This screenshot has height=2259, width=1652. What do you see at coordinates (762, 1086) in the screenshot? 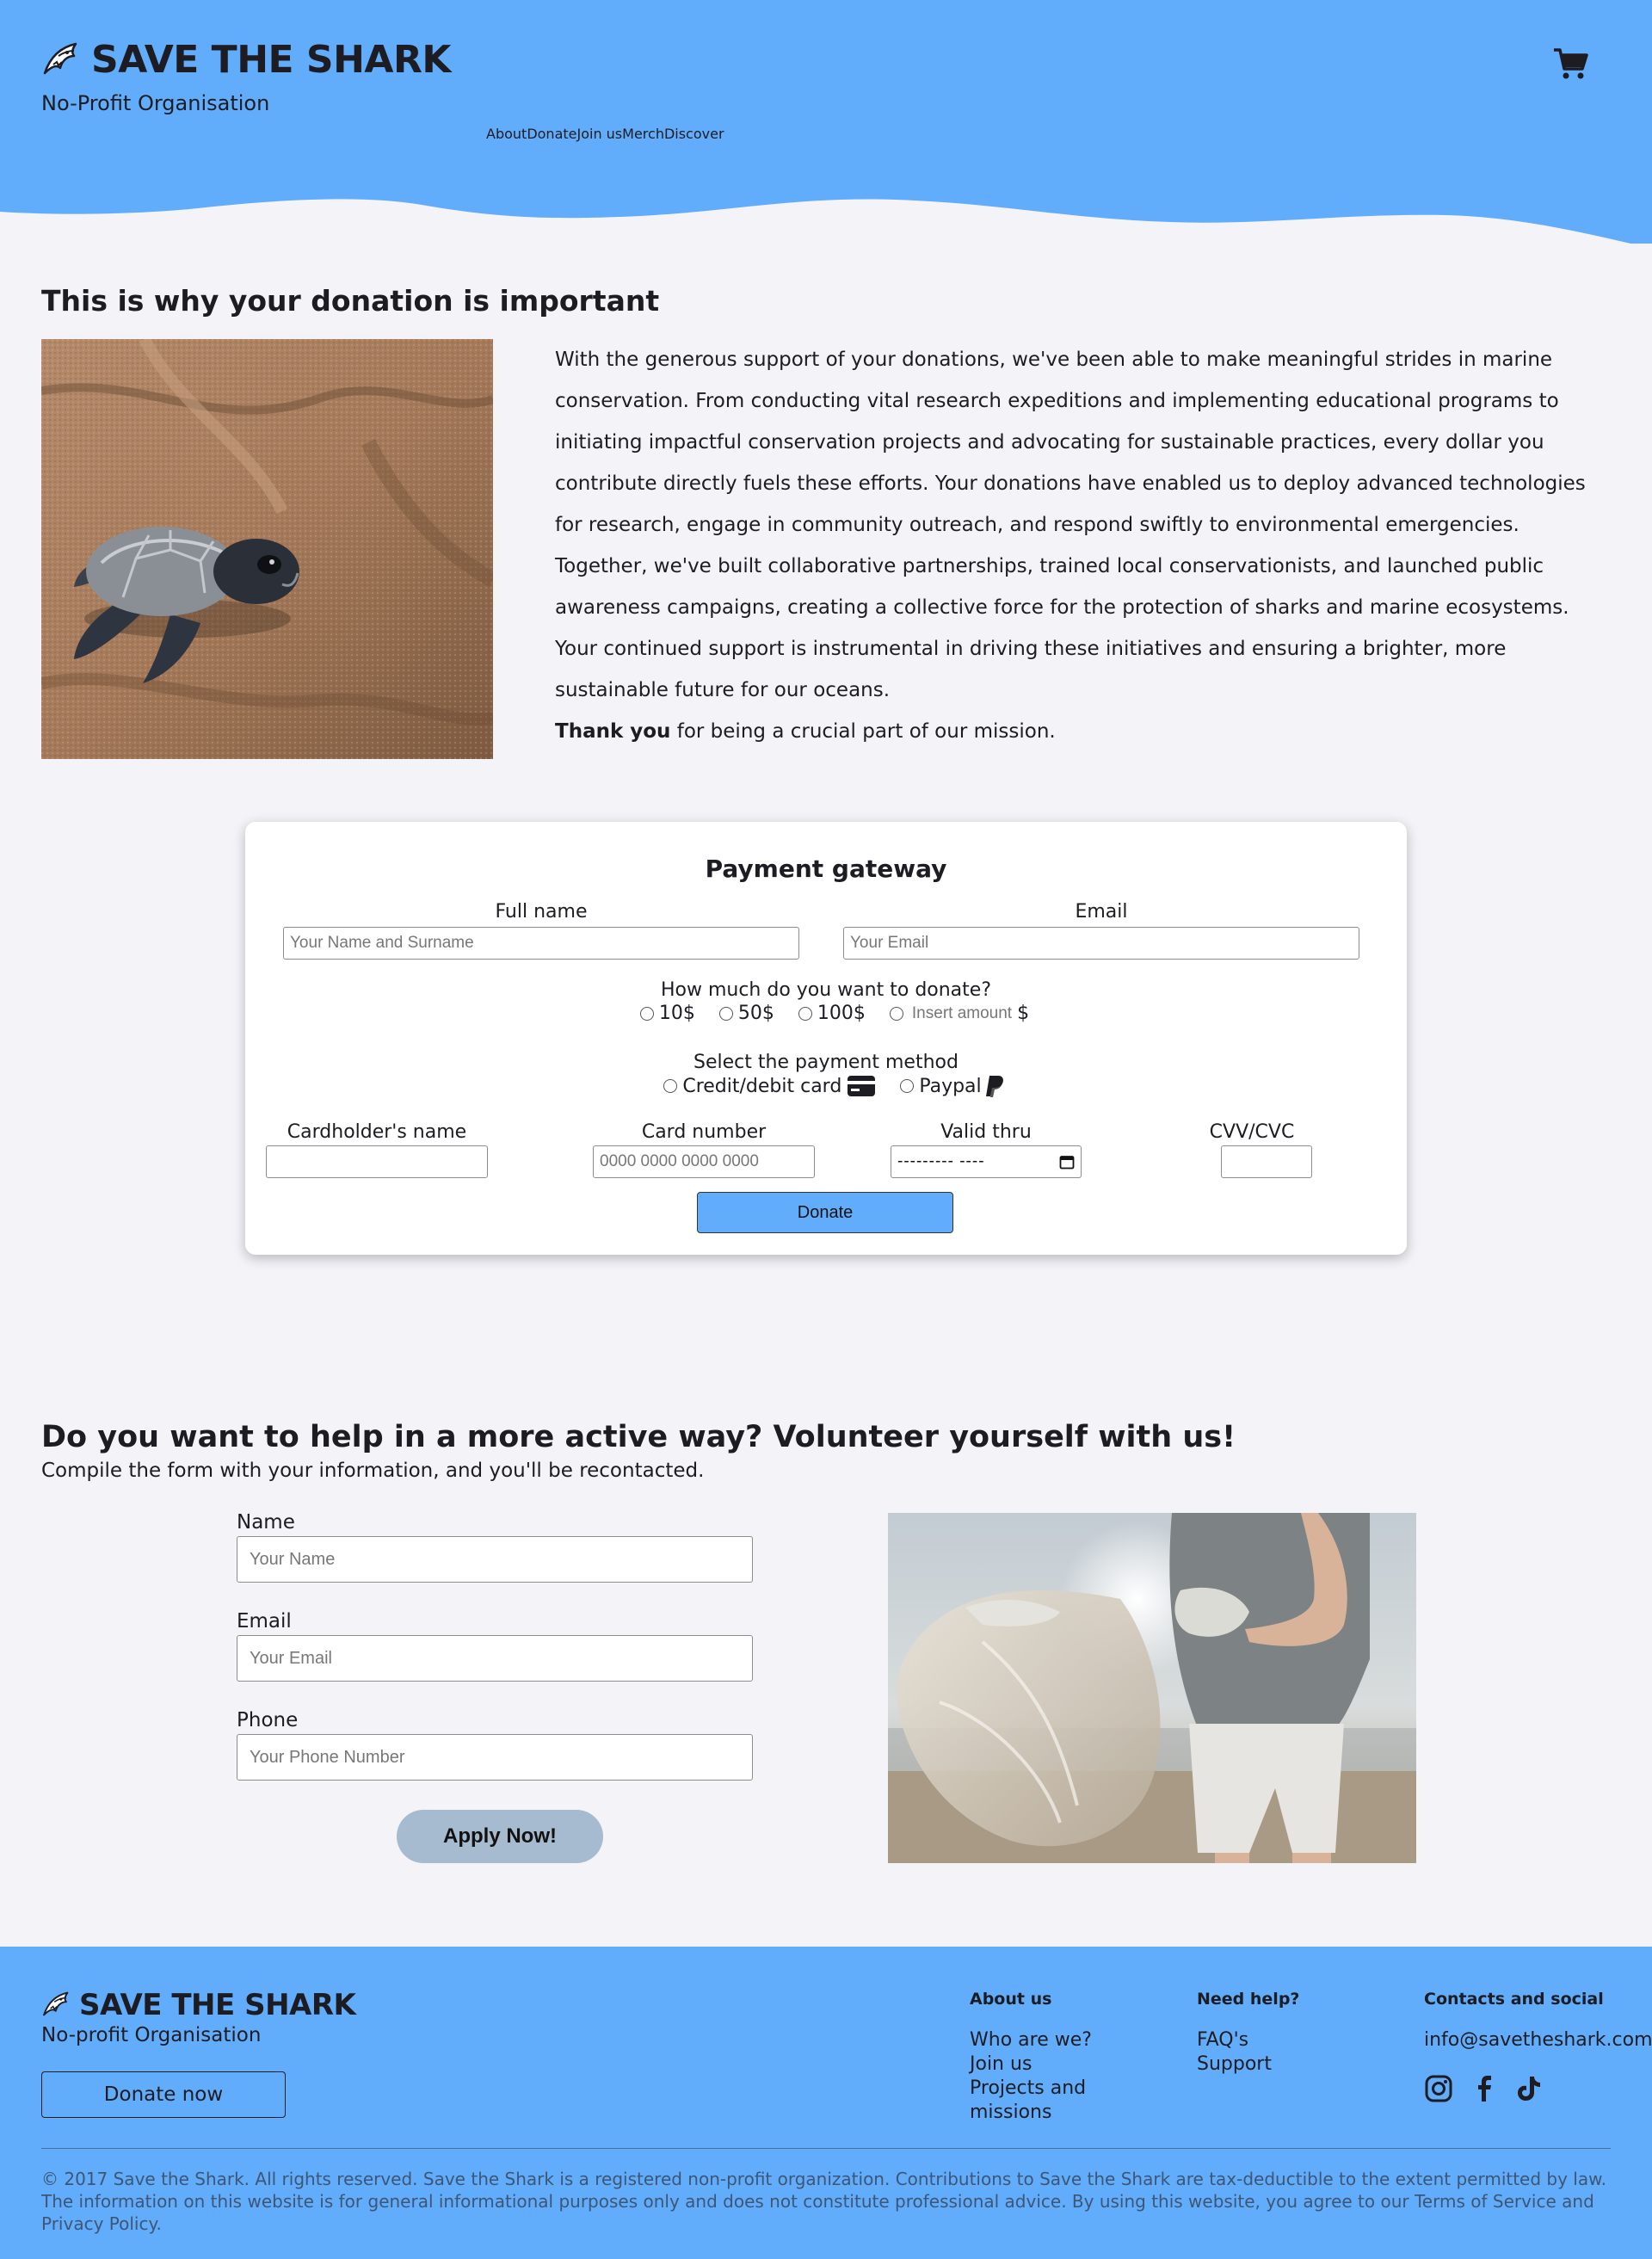
I see `method-card-label: Credit/debit card` at bounding box center [762, 1086].